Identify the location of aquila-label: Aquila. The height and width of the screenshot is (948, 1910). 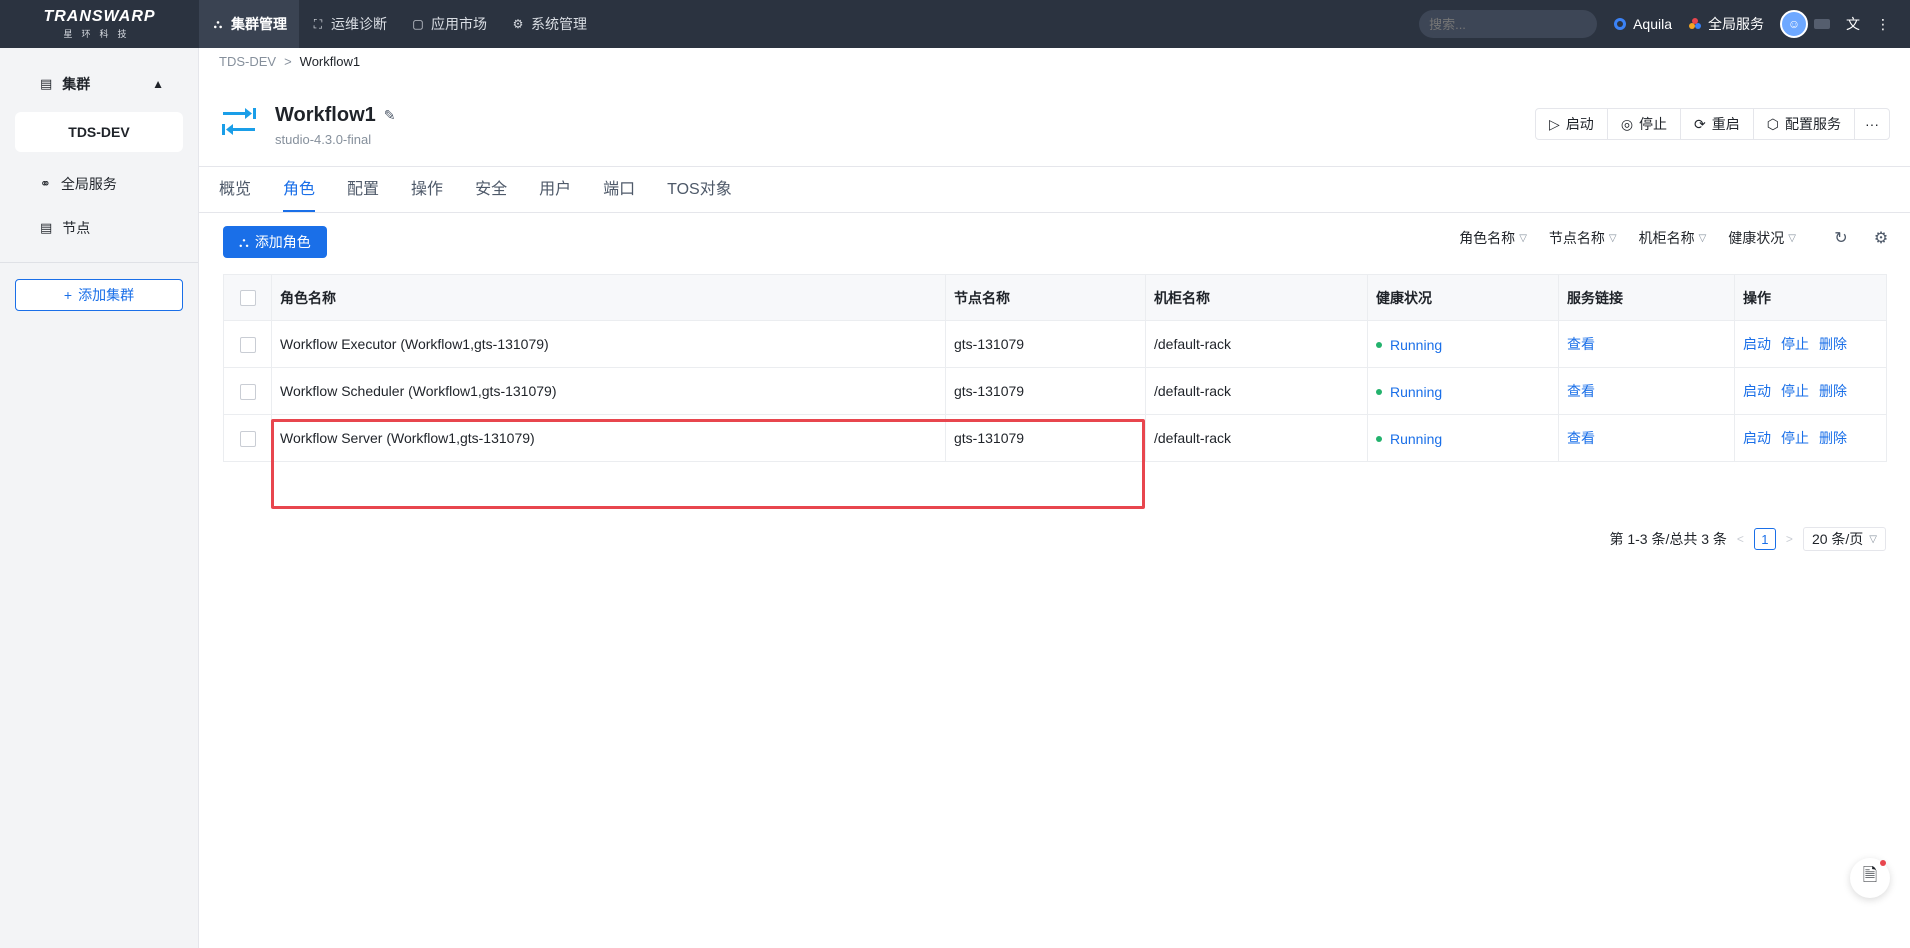
(1652, 24).